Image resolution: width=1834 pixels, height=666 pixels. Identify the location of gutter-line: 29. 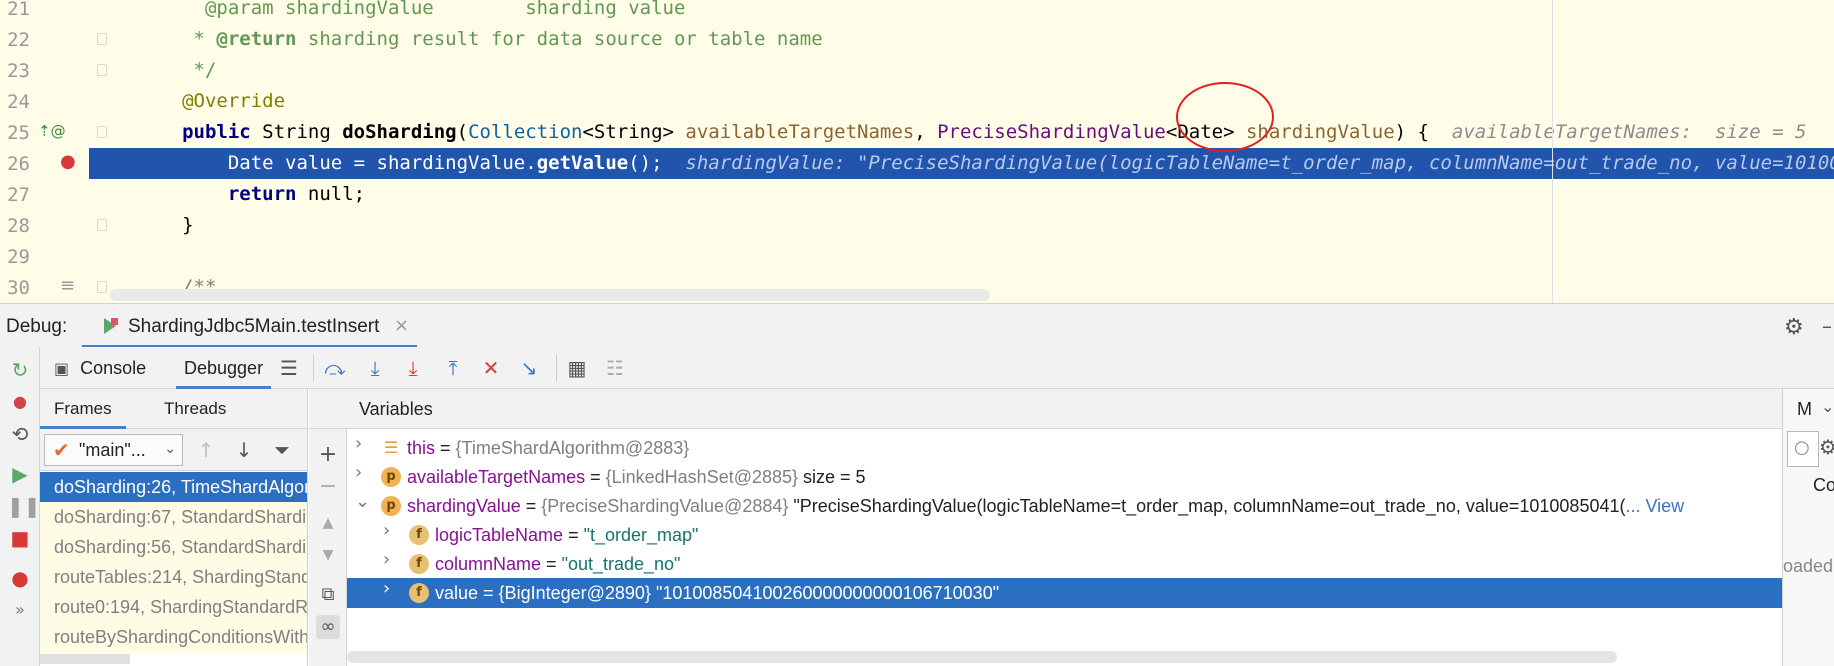
(51, 256).